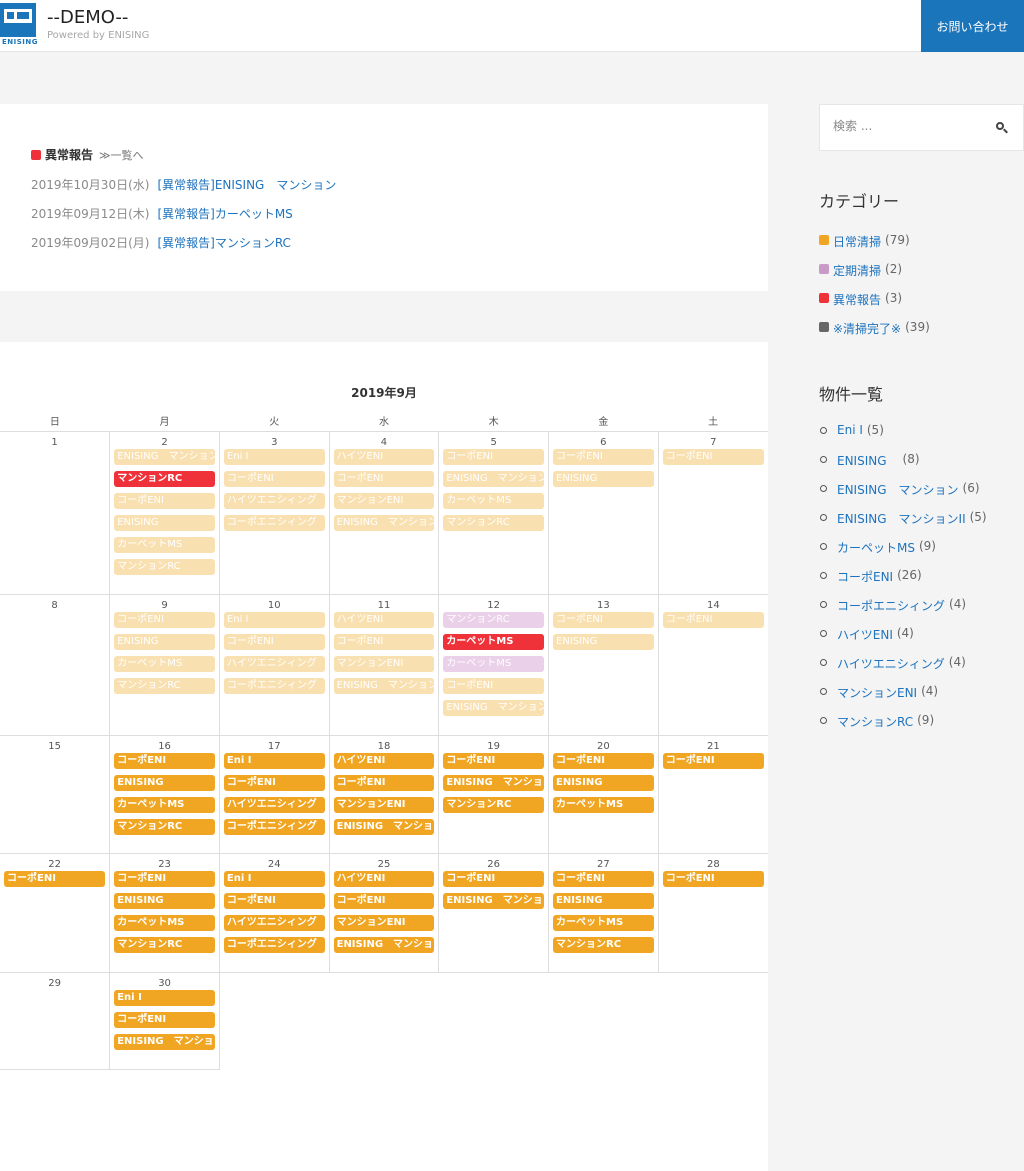 The height and width of the screenshot is (1171, 1024). What do you see at coordinates (865, 634) in the screenshot?
I see `property-link: ハイツENI` at bounding box center [865, 634].